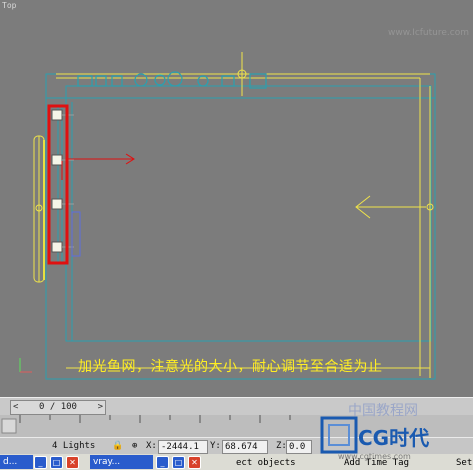 The height and width of the screenshot is (470, 473). I want to click on next-frame-arrow: >, so click(100, 407).